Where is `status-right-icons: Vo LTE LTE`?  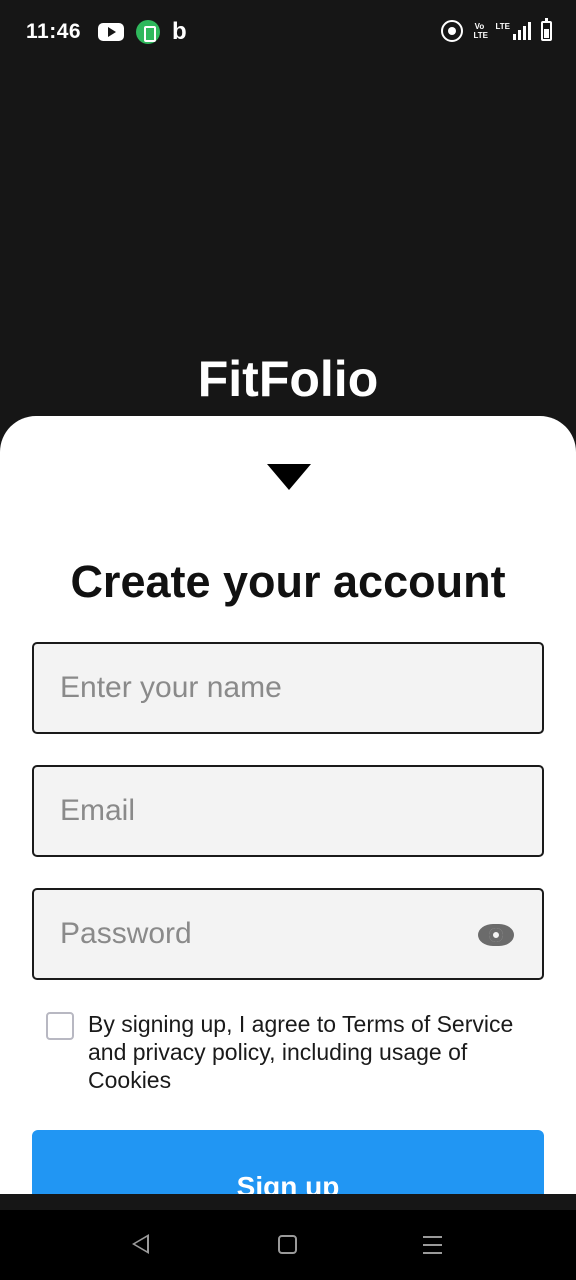 status-right-icons: Vo LTE LTE is located at coordinates (496, 30).